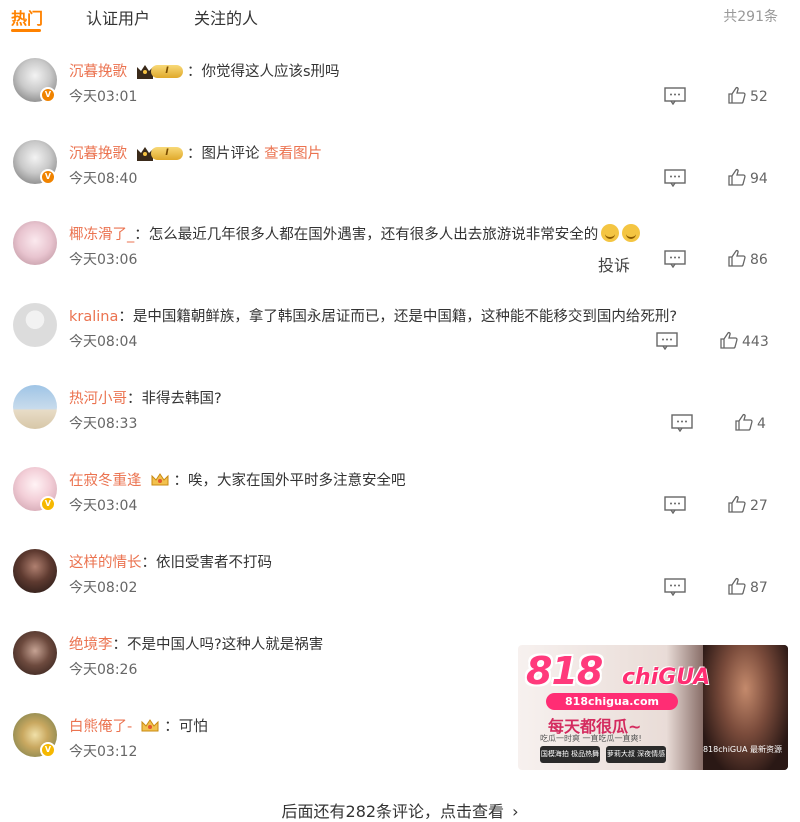 Image resolution: width=800 pixels, height=822 pixels. I want to click on comment-content: 热河小哥：非得去韩国?, so click(145, 399).